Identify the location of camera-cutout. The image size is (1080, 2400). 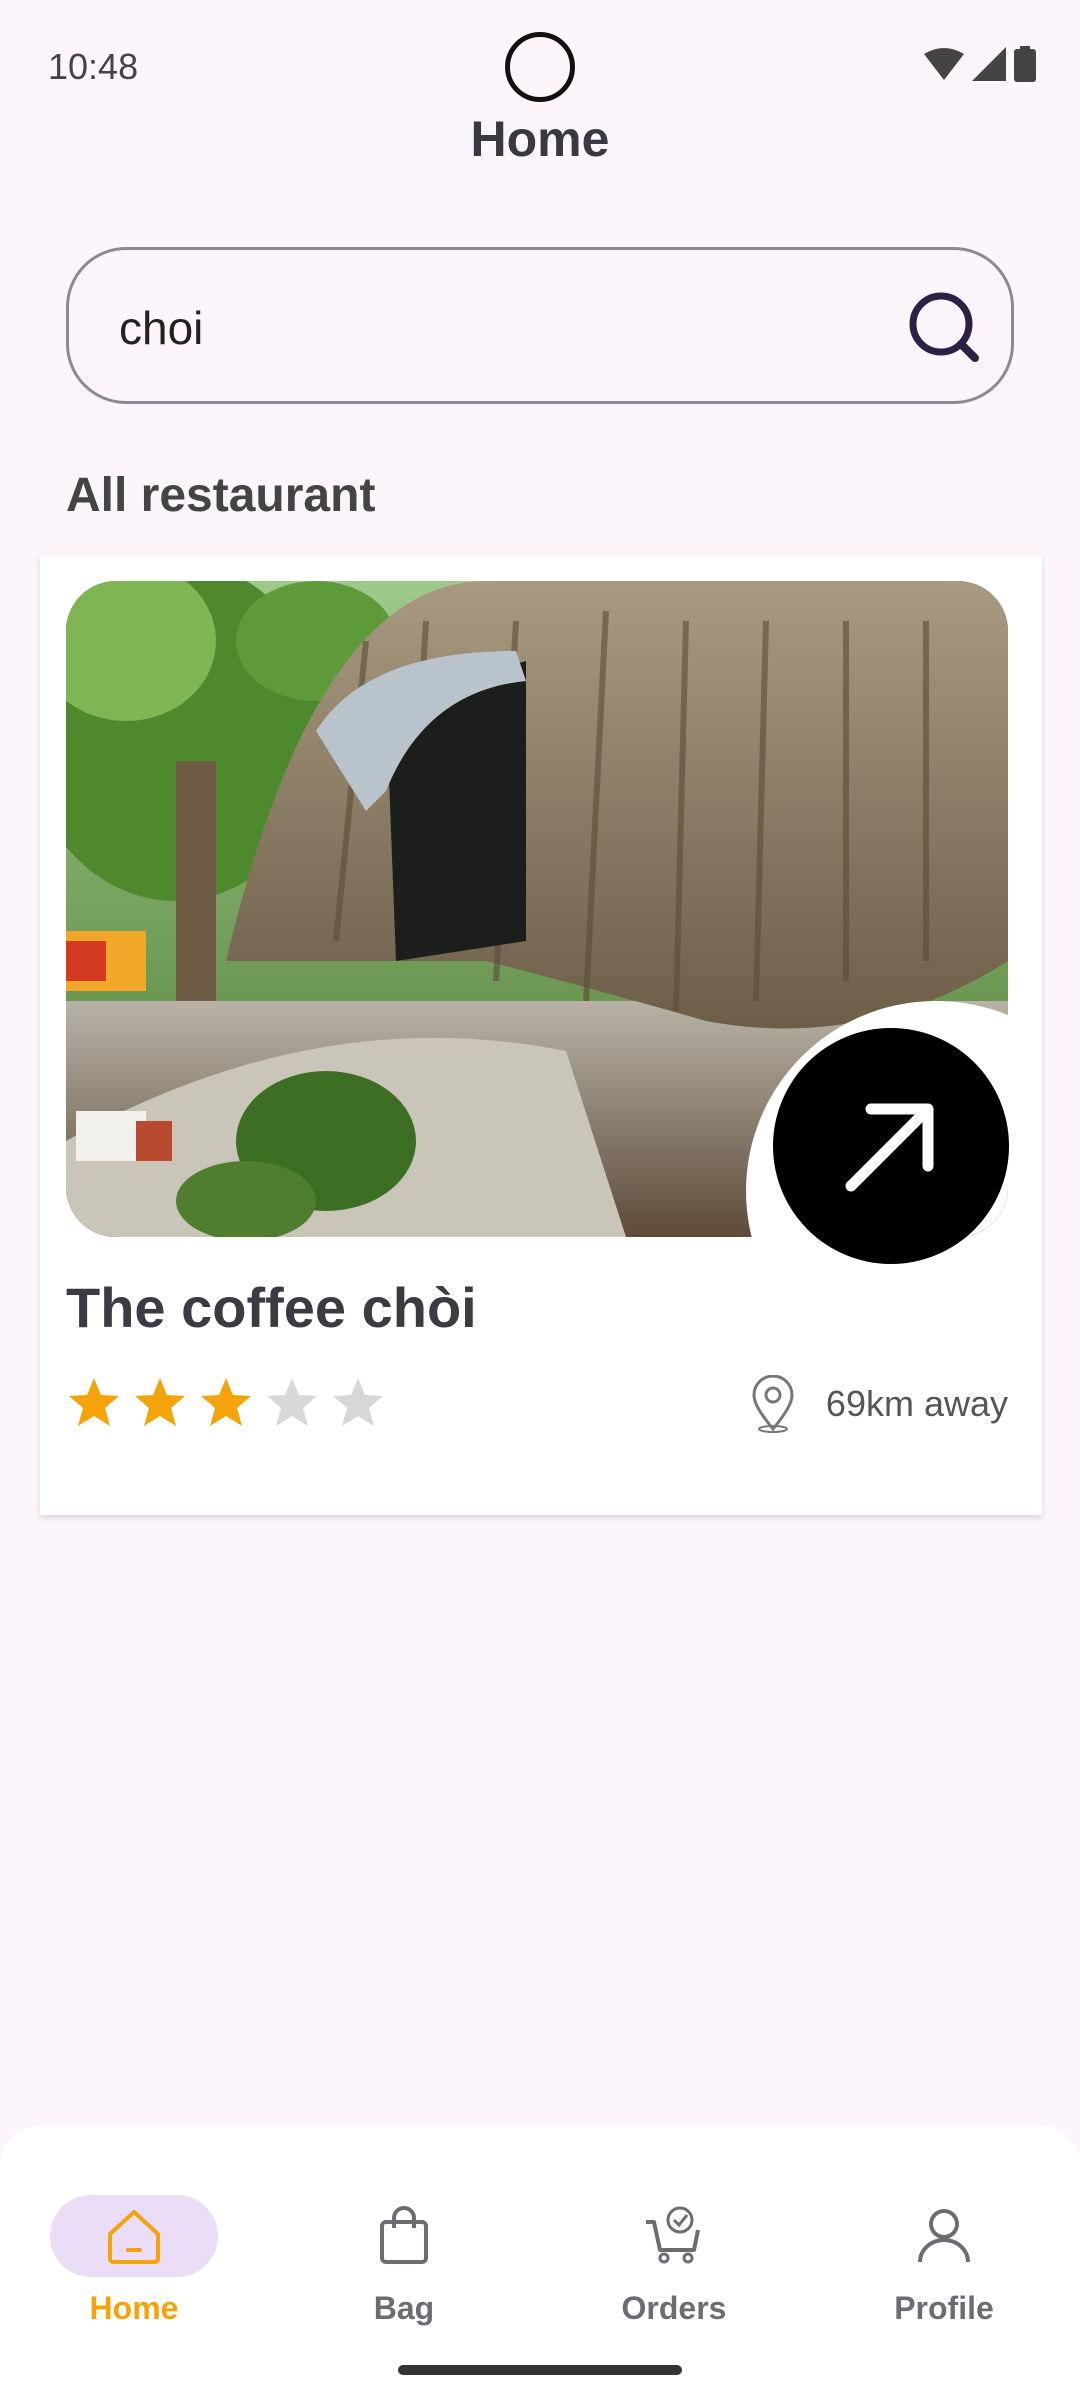
(540, 67).